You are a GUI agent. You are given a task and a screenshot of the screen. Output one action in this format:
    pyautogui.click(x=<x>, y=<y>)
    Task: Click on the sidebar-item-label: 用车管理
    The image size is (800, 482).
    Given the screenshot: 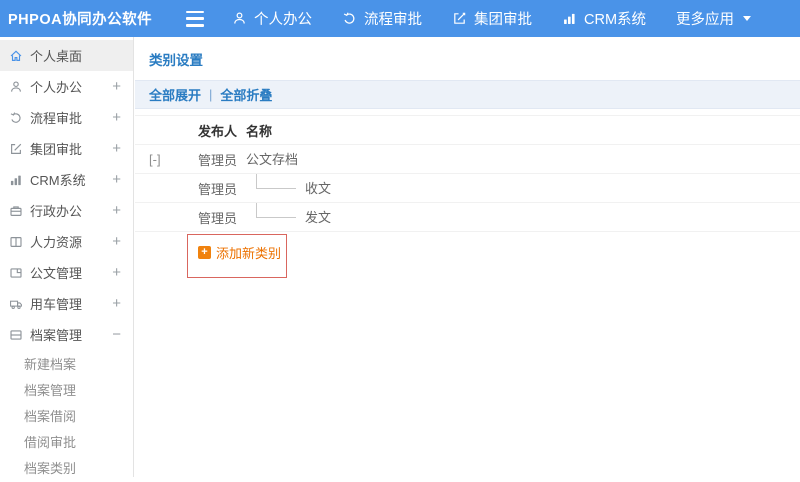 What is the action you would take?
    pyautogui.click(x=56, y=304)
    